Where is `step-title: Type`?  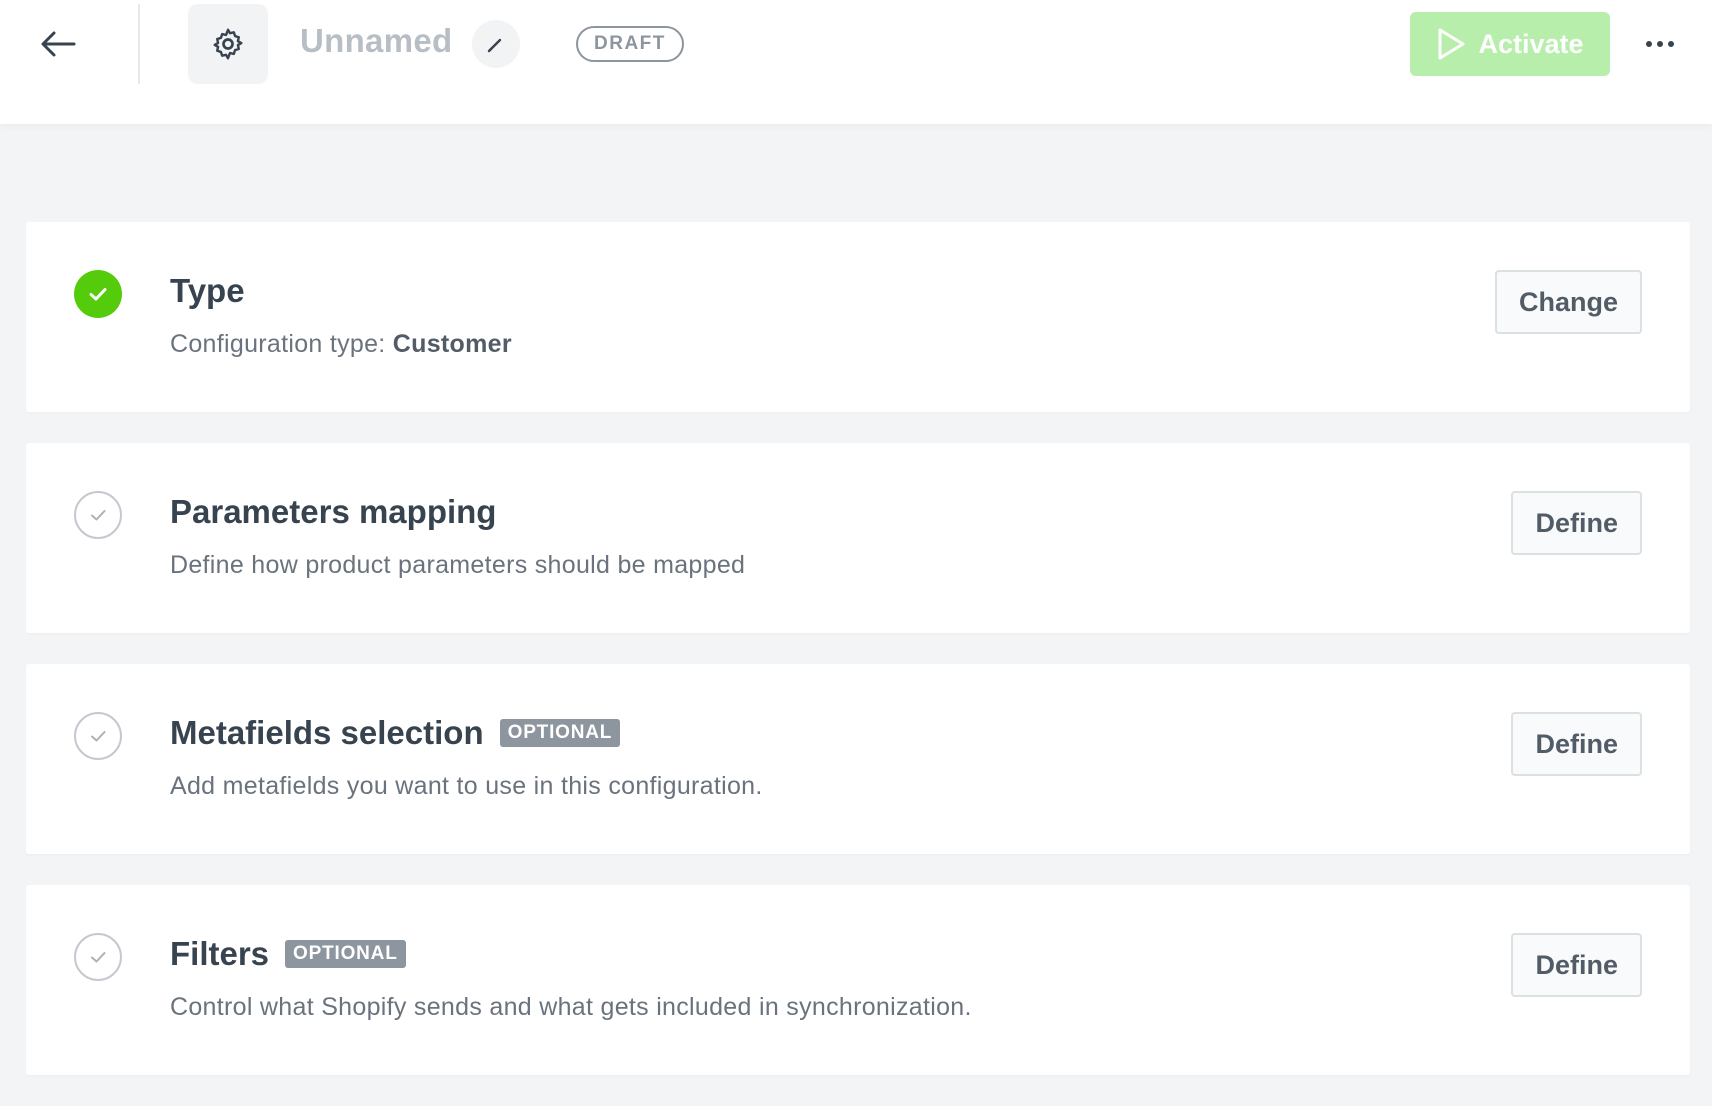
step-title: Type is located at coordinates (207, 290).